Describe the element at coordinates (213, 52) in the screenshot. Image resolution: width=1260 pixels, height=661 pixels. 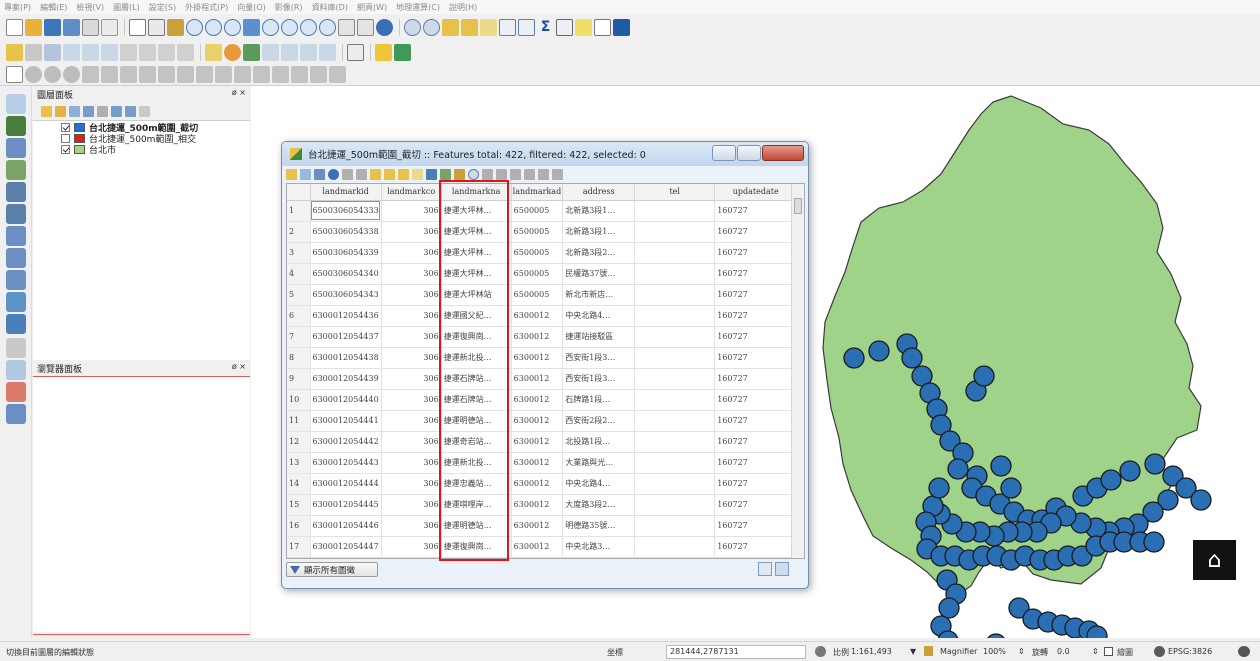
I see `label-icon` at that location.